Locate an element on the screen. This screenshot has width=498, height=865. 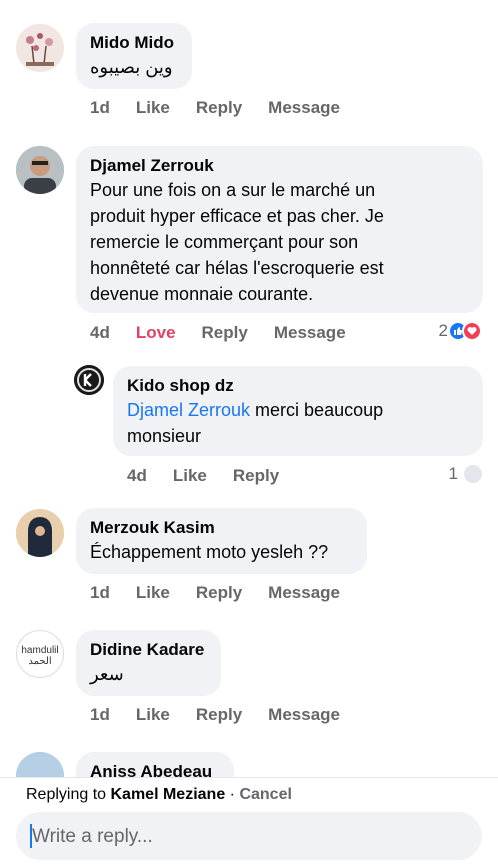
commenter-name: Mido Mido is located at coordinates (134, 43).